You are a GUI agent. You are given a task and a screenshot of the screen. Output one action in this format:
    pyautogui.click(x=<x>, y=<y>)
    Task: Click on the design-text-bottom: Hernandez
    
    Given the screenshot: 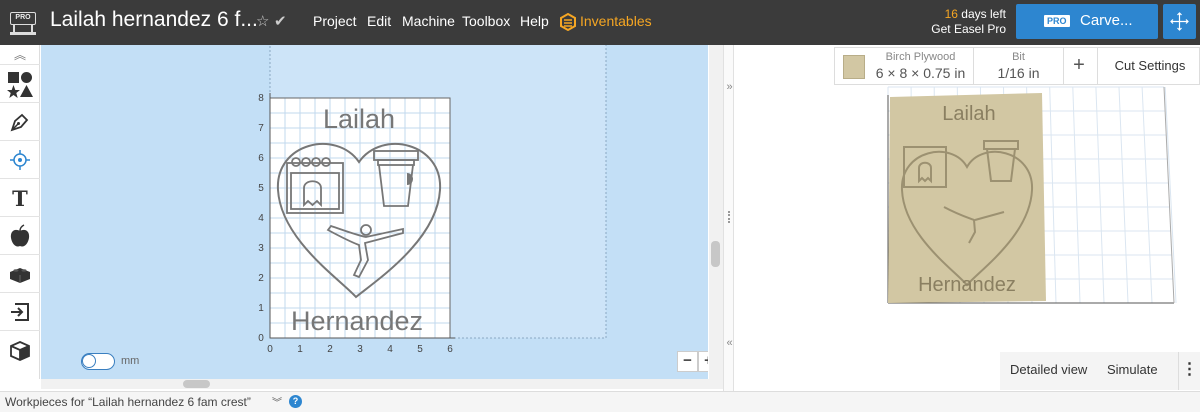 What is the action you would take?
    pyautogui.click(x=357, y=321)
    